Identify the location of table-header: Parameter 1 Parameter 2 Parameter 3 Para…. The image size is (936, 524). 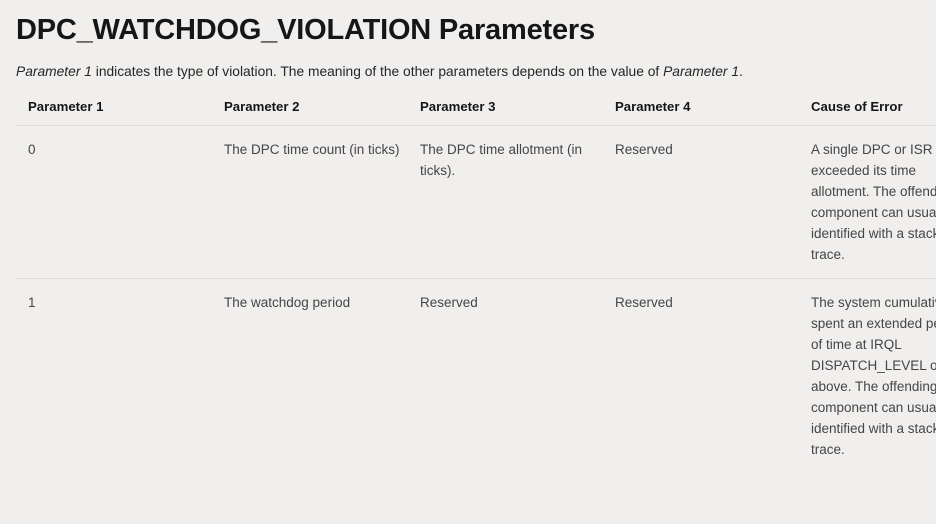
(476, 112).